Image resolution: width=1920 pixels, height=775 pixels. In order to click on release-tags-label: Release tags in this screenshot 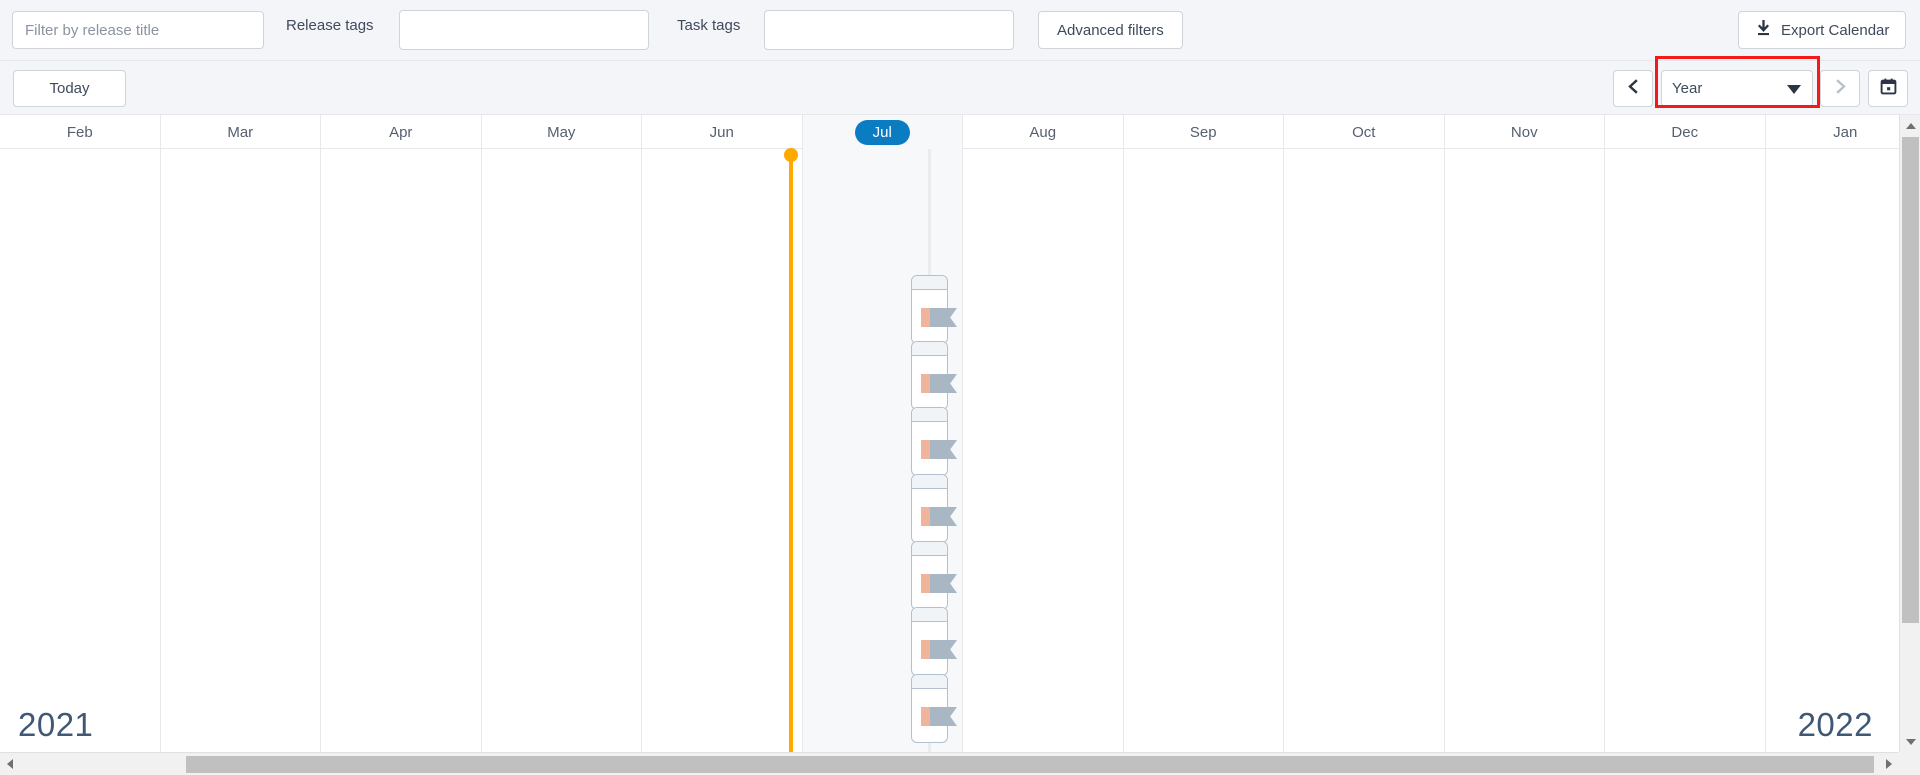, I will do `click(330, 25)`.